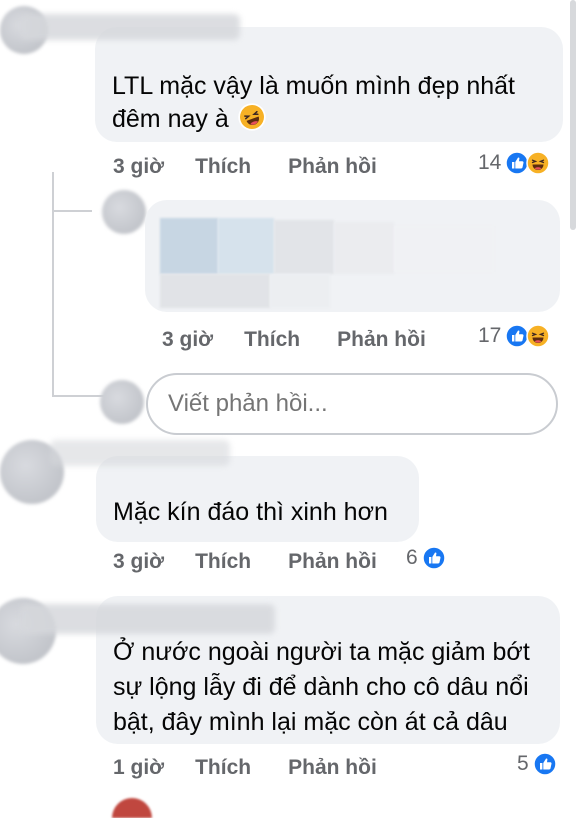  Describe the element at coordinates (514, 163) in the screenshot. I see `reaction-summary: 14` at that location.